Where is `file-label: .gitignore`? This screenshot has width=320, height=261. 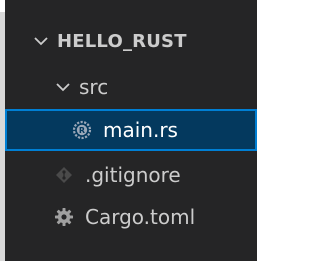 file-label: .gitignore is located at coordinates (133, 175).